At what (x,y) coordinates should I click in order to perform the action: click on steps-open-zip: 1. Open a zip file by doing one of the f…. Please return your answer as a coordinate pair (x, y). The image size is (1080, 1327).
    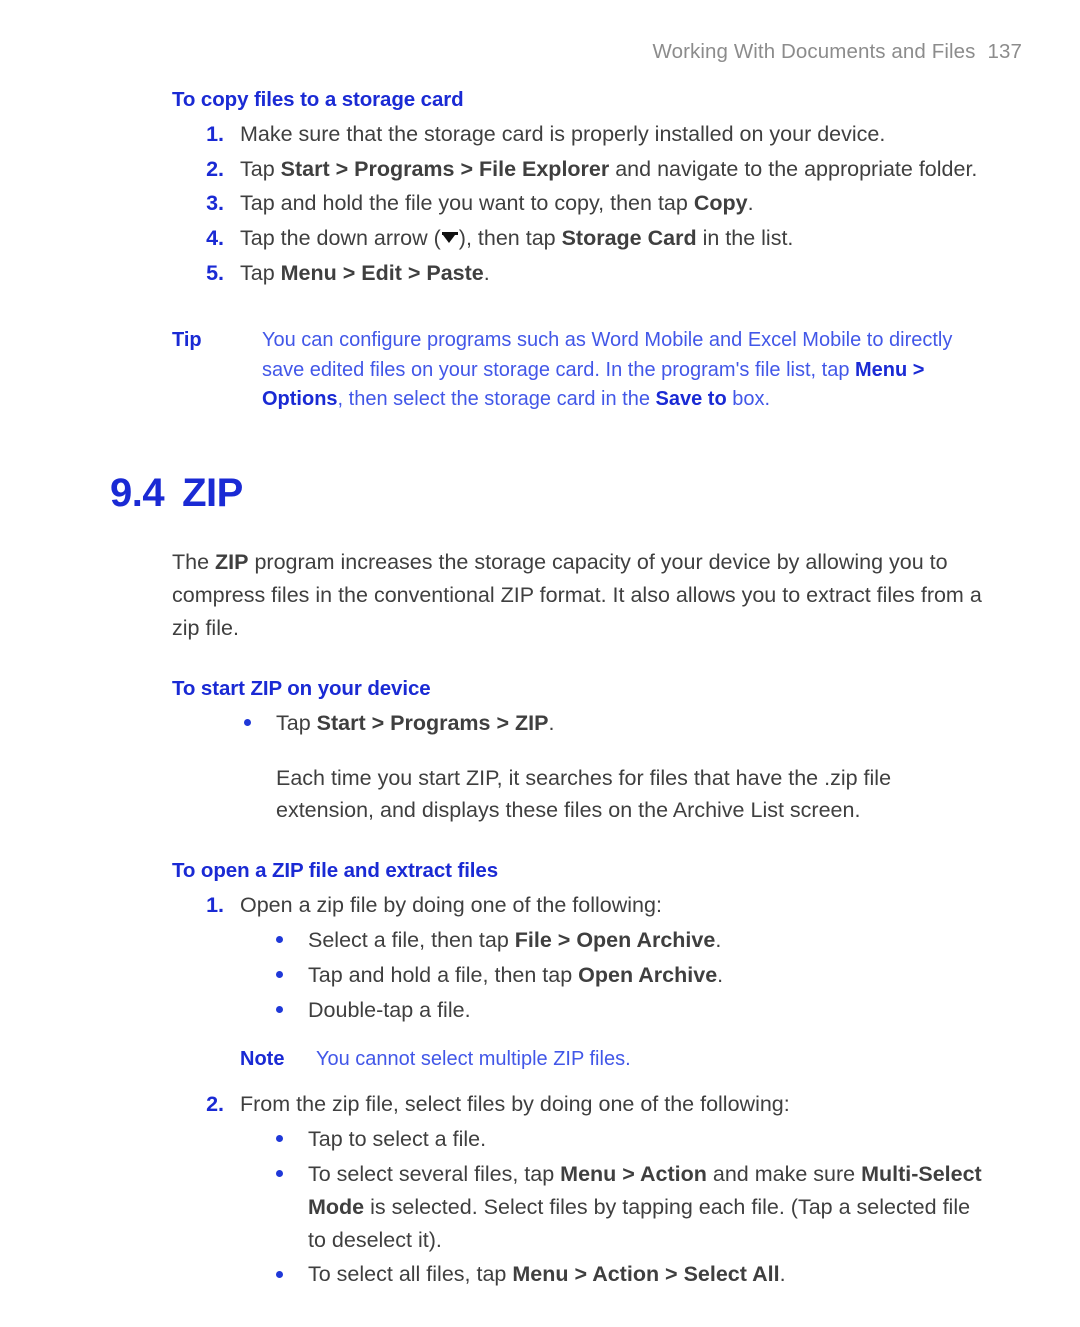
    Looking at the image, I should click on (578, 905).